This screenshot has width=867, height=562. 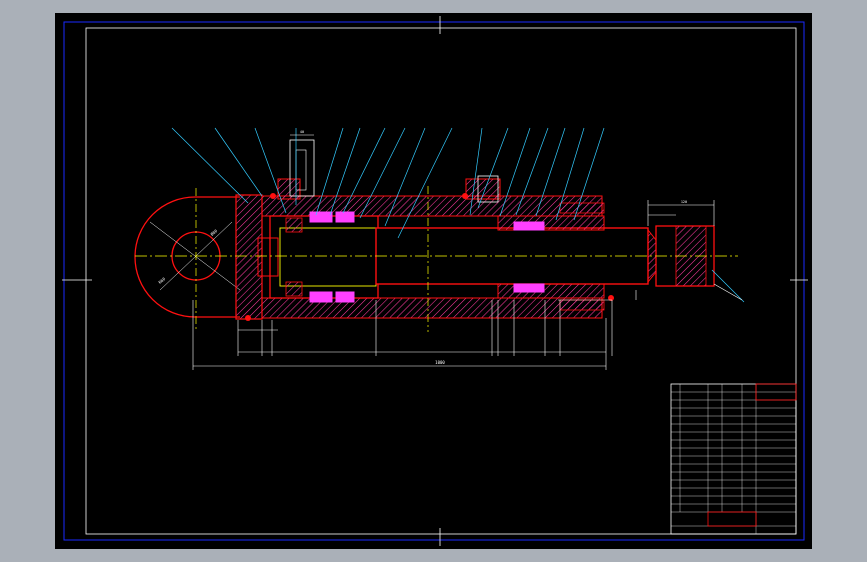 What do you see at coordinates (302, 132) in the screenshot?
I see `port-width-dim: 40` at bounding box center [302, 132].